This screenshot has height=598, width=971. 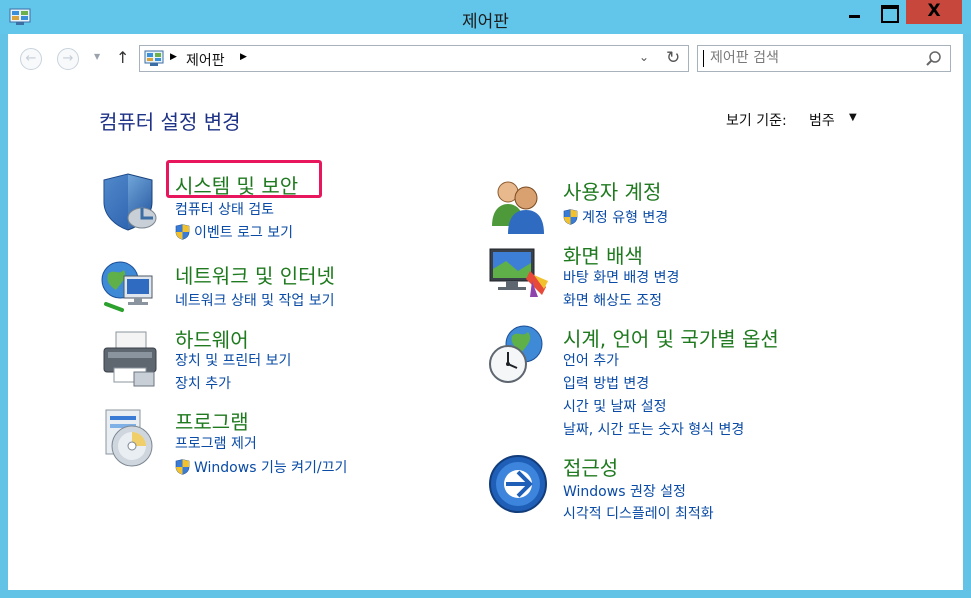 What do you see at coordinates (673, 58) in the screenshot?
I see `refresh-icon: ↻` at bounding box center [673, 58].